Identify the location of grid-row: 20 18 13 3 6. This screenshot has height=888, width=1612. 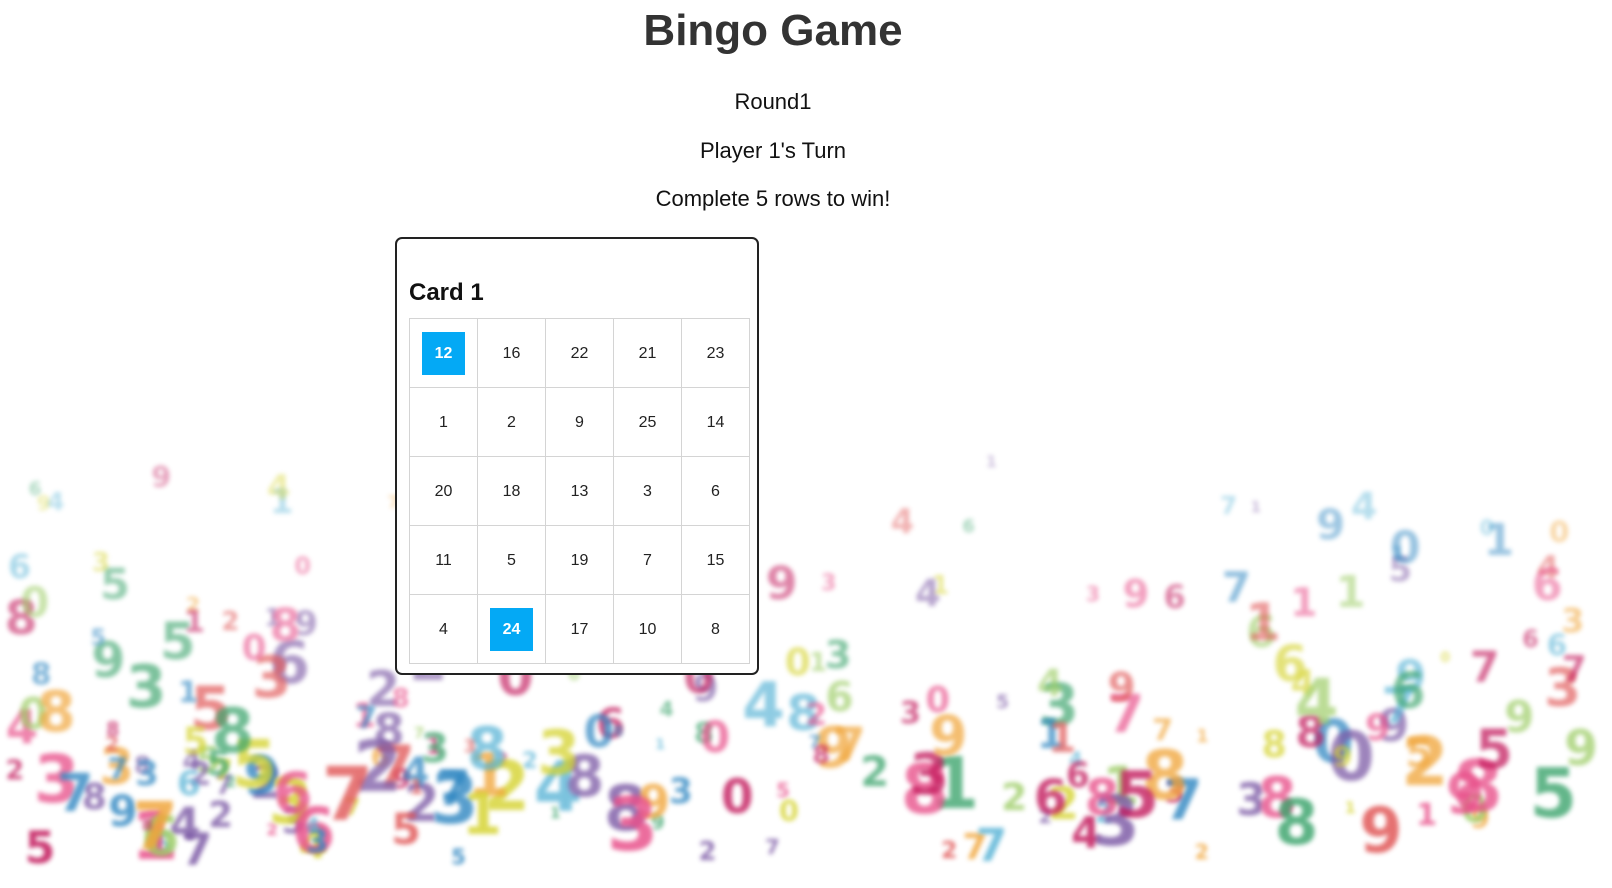
(579, 491).